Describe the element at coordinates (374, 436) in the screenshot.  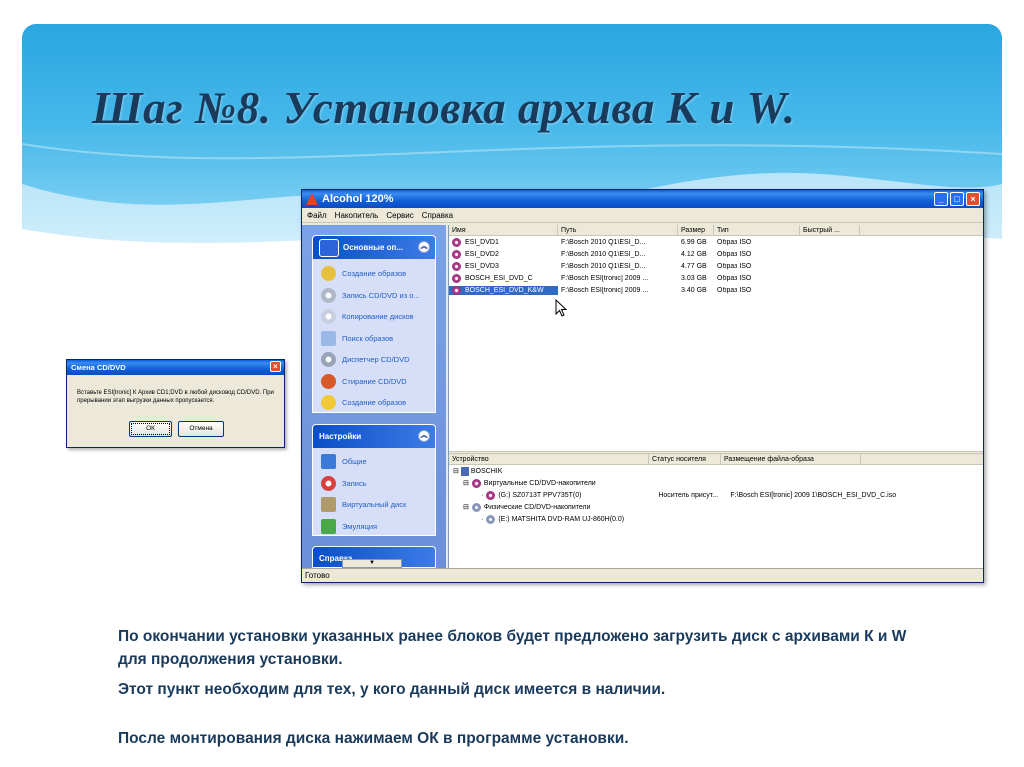
I see `panel-settings-header: Настройки ︽` at that location.